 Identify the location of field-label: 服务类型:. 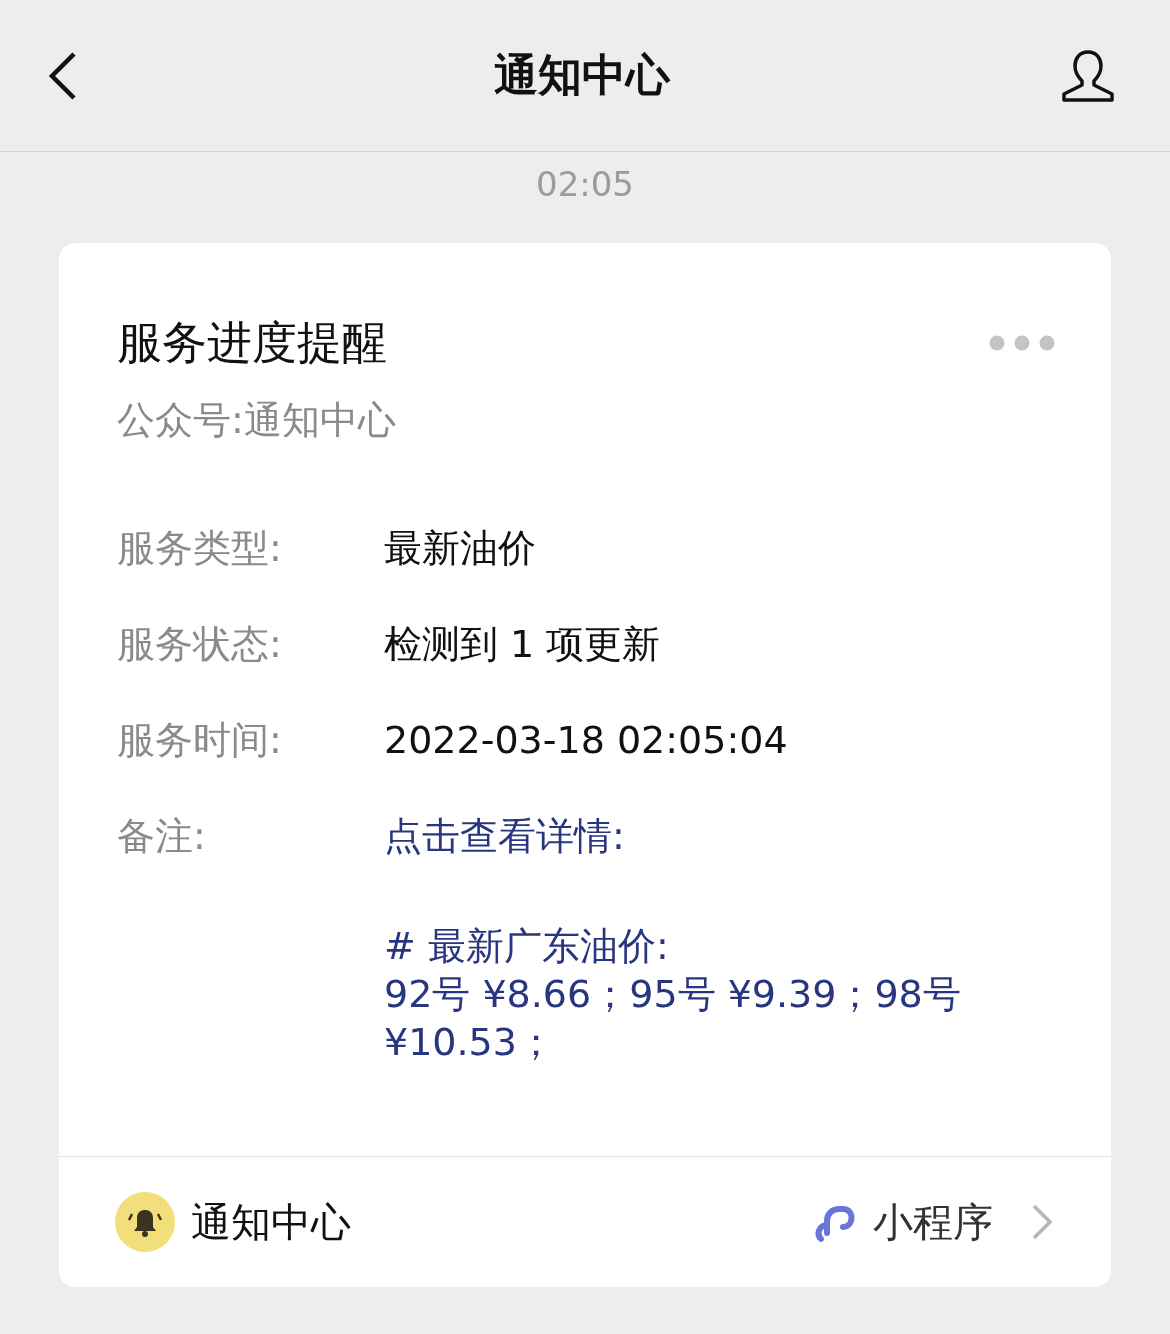
(200, 548).